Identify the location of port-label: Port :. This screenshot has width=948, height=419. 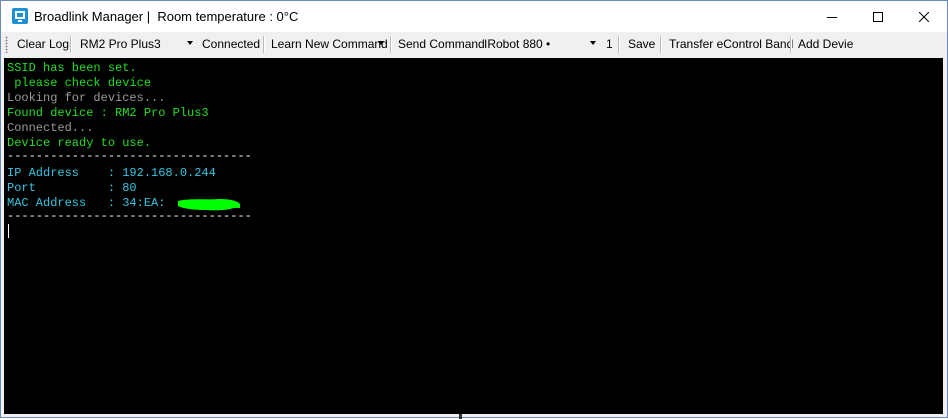
(65, 188).